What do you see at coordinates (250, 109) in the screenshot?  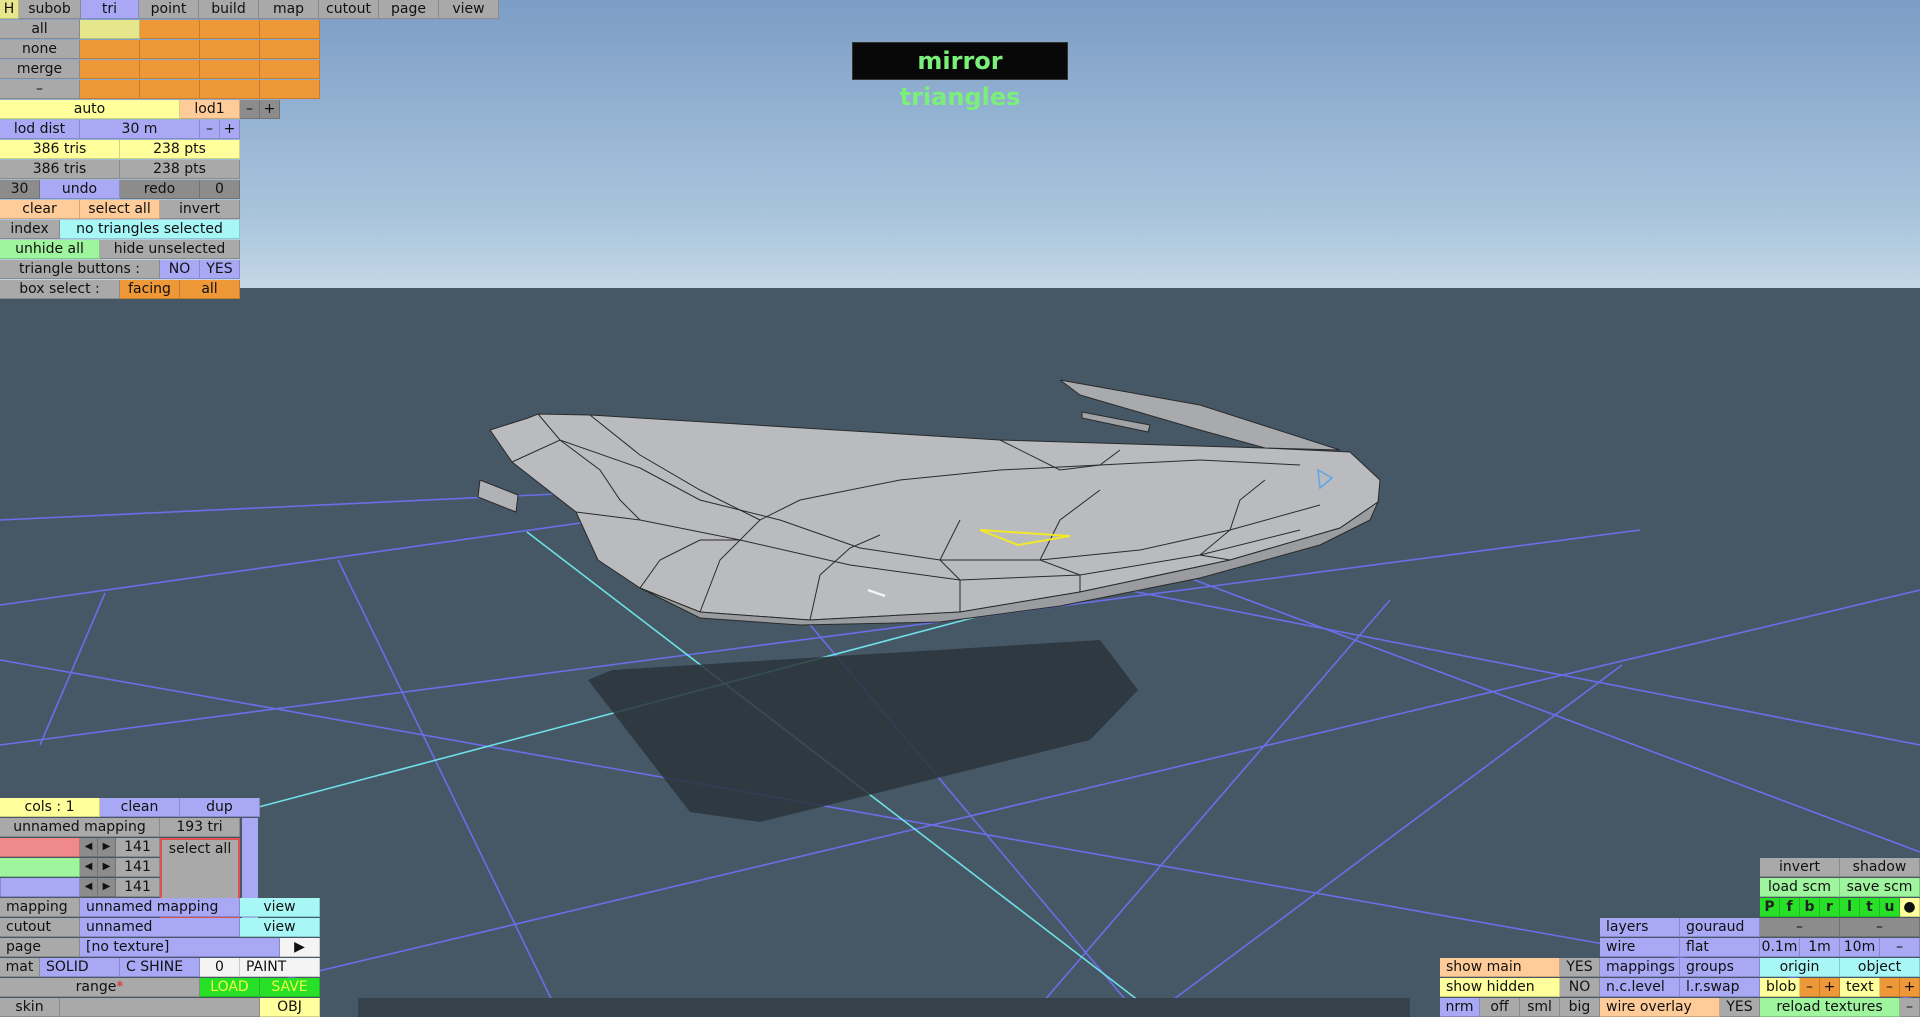 I see `lod-dec-button: –` at bounding box center [250, 109].